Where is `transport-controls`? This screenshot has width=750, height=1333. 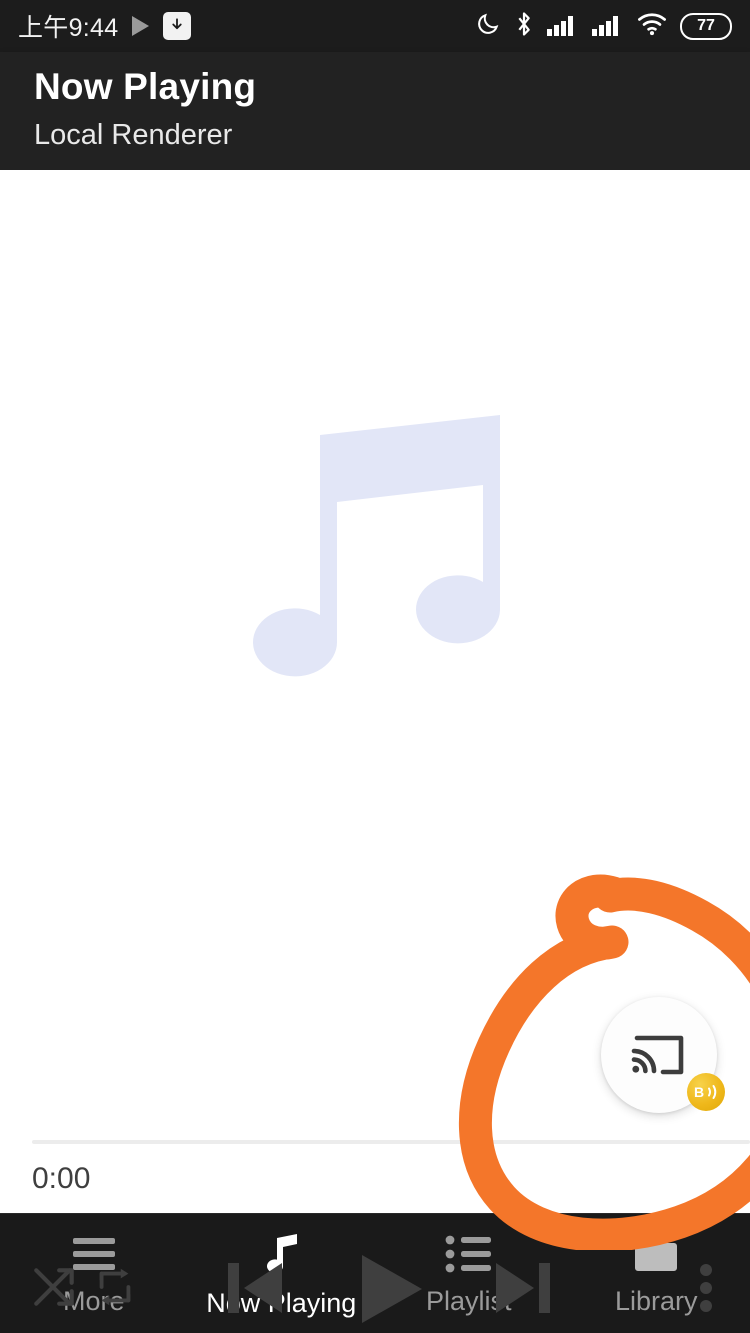 transport-controls is located at coordinates (375, 1290).